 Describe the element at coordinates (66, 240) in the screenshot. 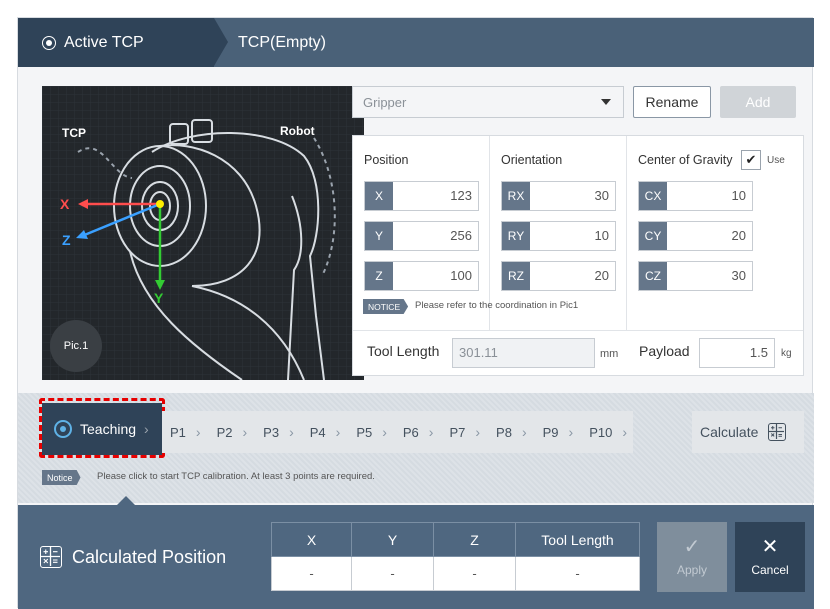

I see `axis-z-label: Z` at that location.